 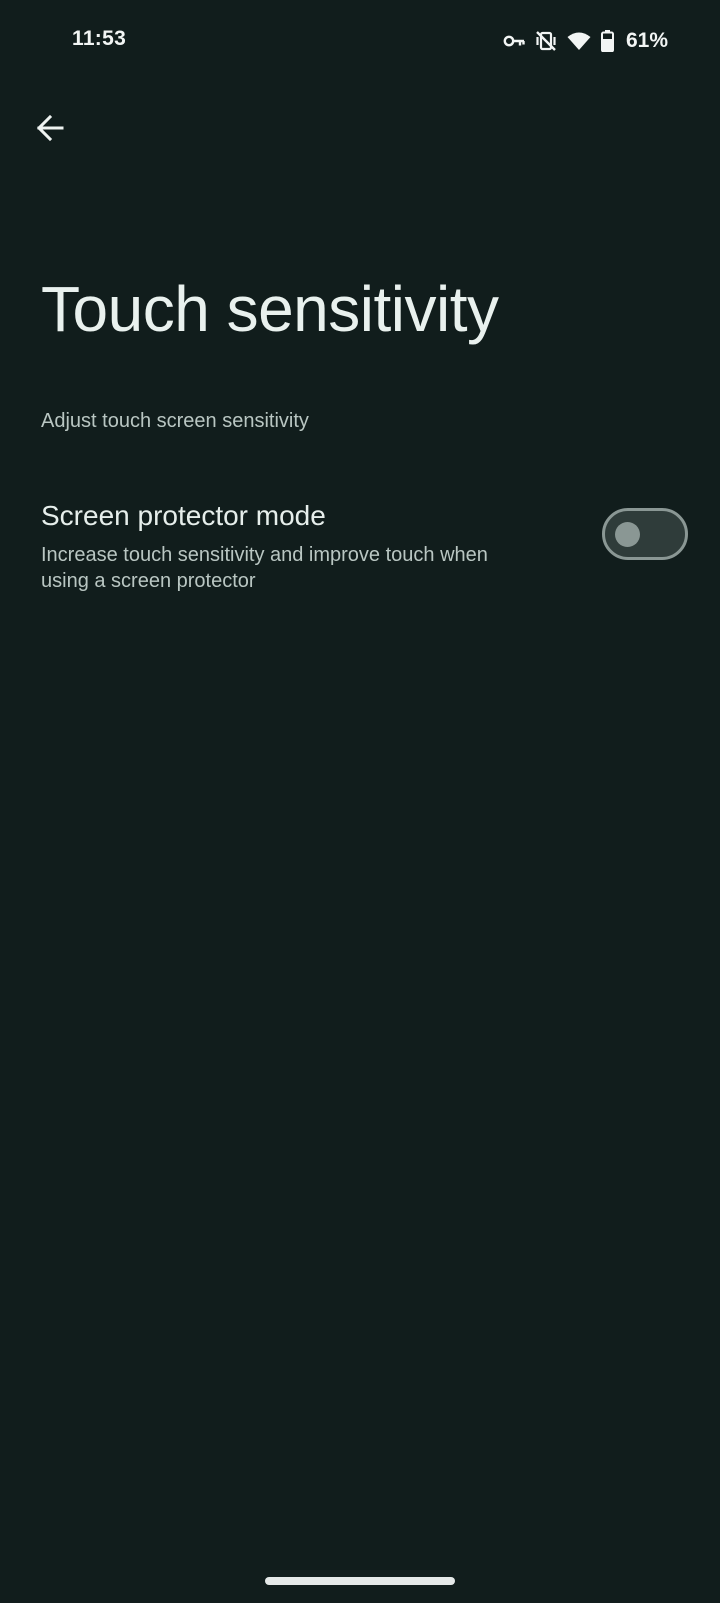 I want to click on status-time: 11:53, so click(x=99, y=38).